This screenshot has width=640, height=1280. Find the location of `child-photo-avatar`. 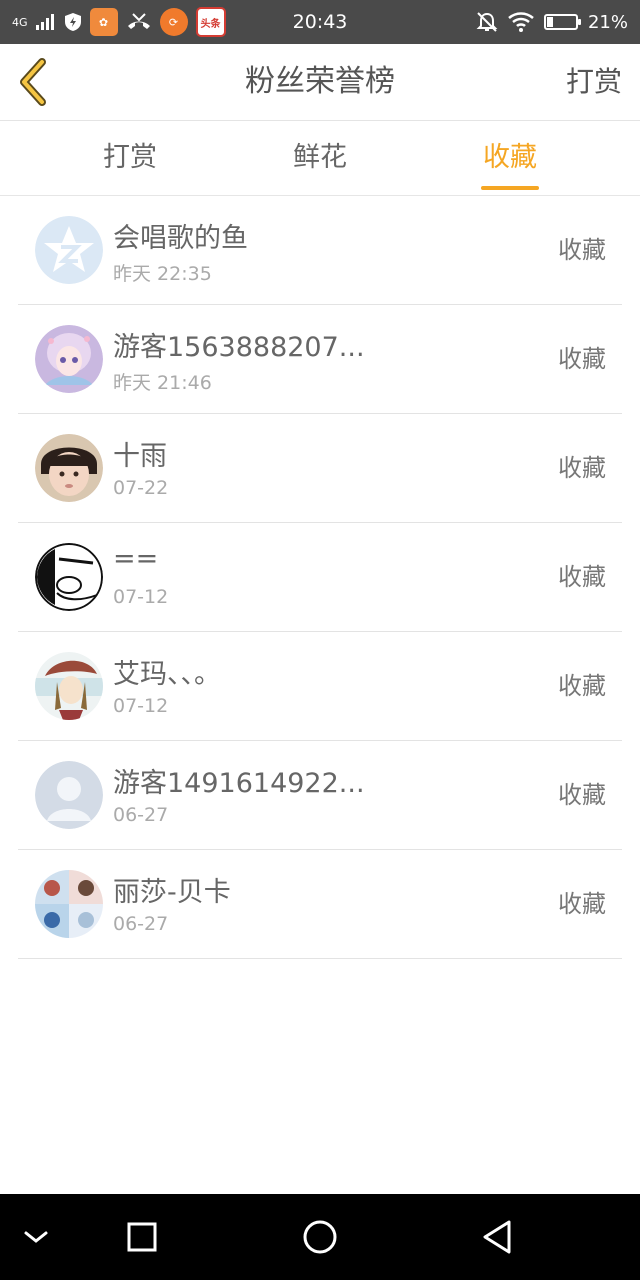

child-photo-avatar is located at coordinates (69, 468).